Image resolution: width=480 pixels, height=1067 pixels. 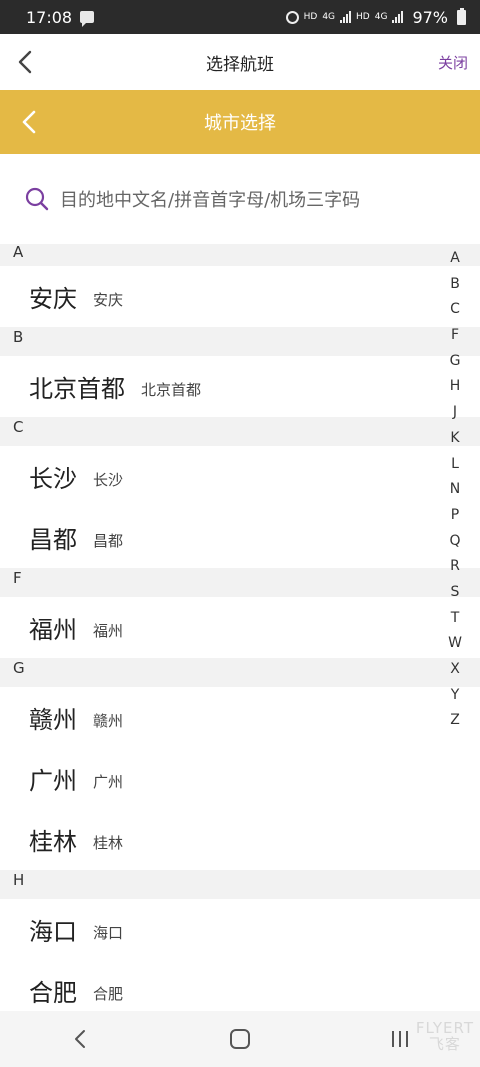 I want to click on page-title: 选择航班, so click(x=240, y=64).